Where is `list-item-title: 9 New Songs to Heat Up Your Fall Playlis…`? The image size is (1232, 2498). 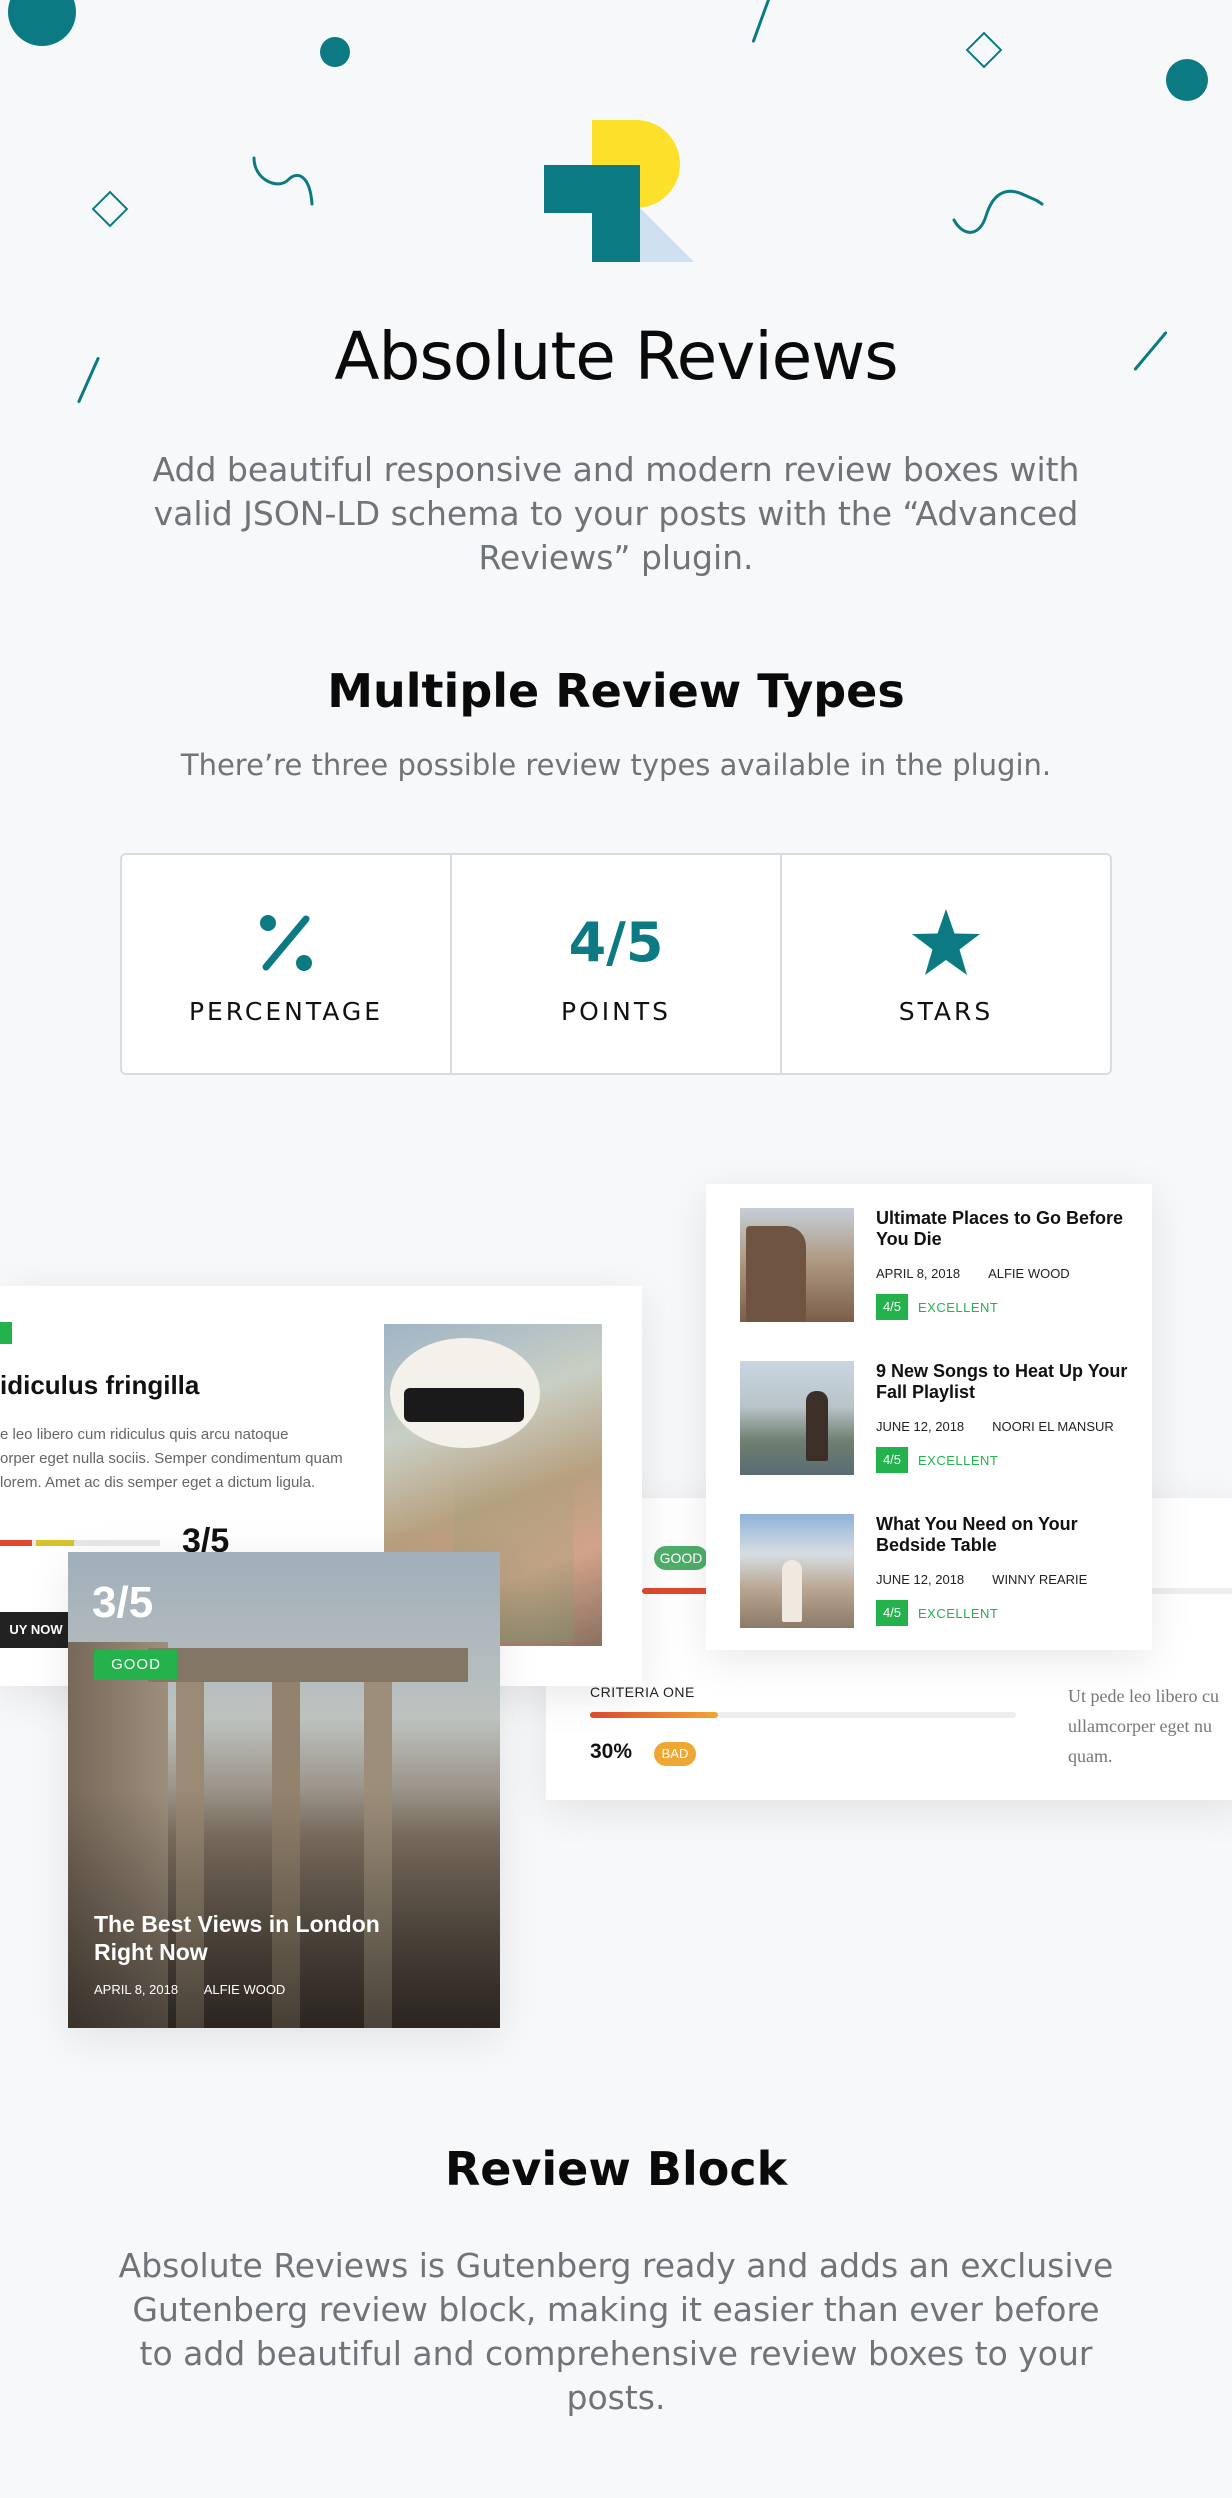 list-item-title: 9 New Songs to Heat Up Your Fall Playlis… is located at coordinates (1006, 1382).